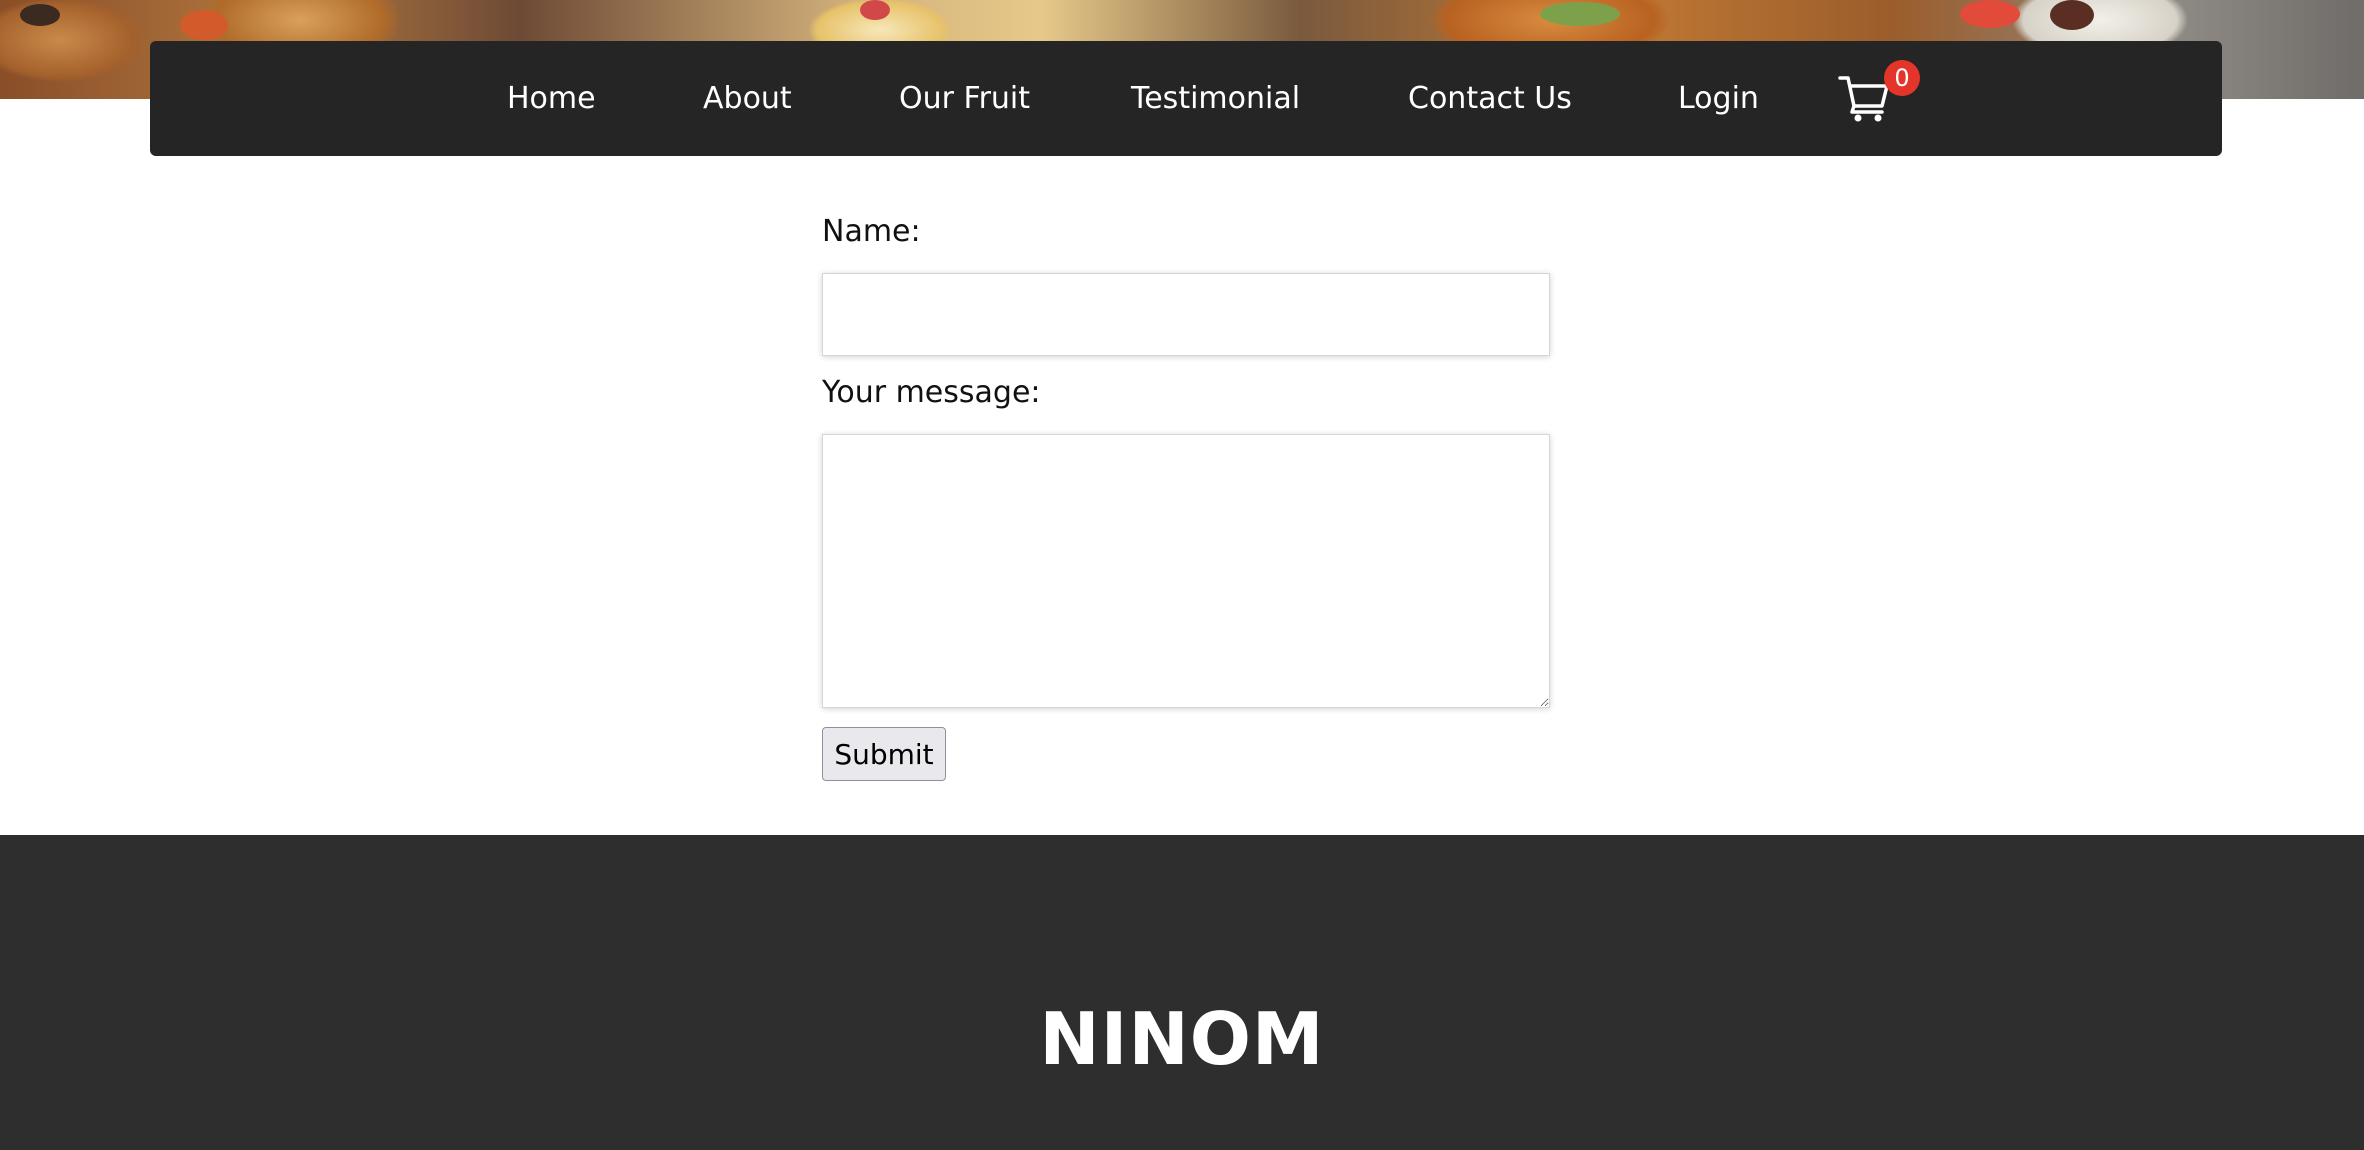  I want to click on nav-about-link: About, so click(747, 98).